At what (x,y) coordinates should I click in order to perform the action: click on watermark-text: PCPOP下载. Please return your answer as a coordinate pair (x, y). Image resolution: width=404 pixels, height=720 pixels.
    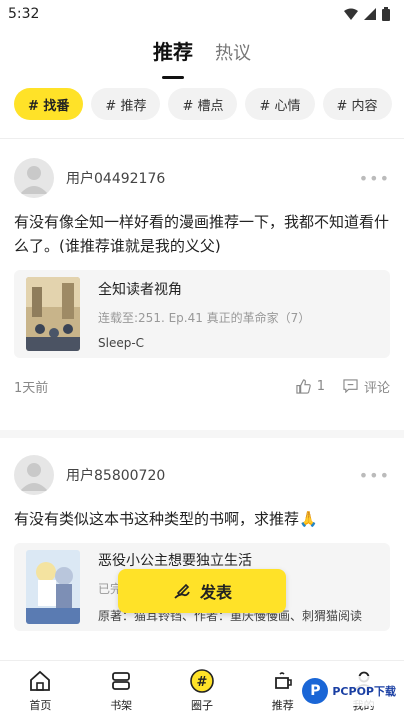
    Looking at the image, I should click on (364, 691).